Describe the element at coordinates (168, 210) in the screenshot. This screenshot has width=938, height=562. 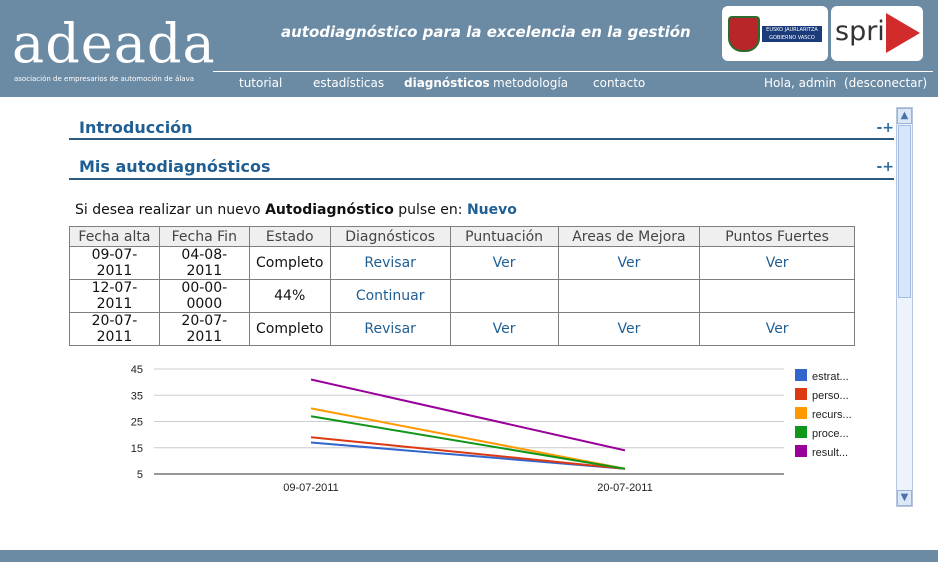
I see `prompt-before: Si desea realizar un nuevo` at that location.